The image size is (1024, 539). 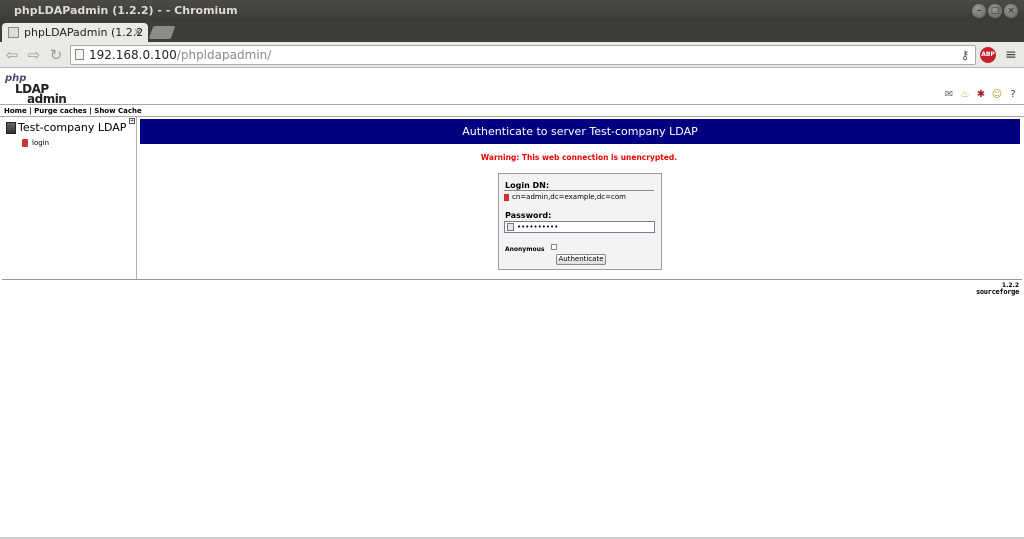 I want to click on url-path: /phpldapadmin/, so click(x=224, y=55).